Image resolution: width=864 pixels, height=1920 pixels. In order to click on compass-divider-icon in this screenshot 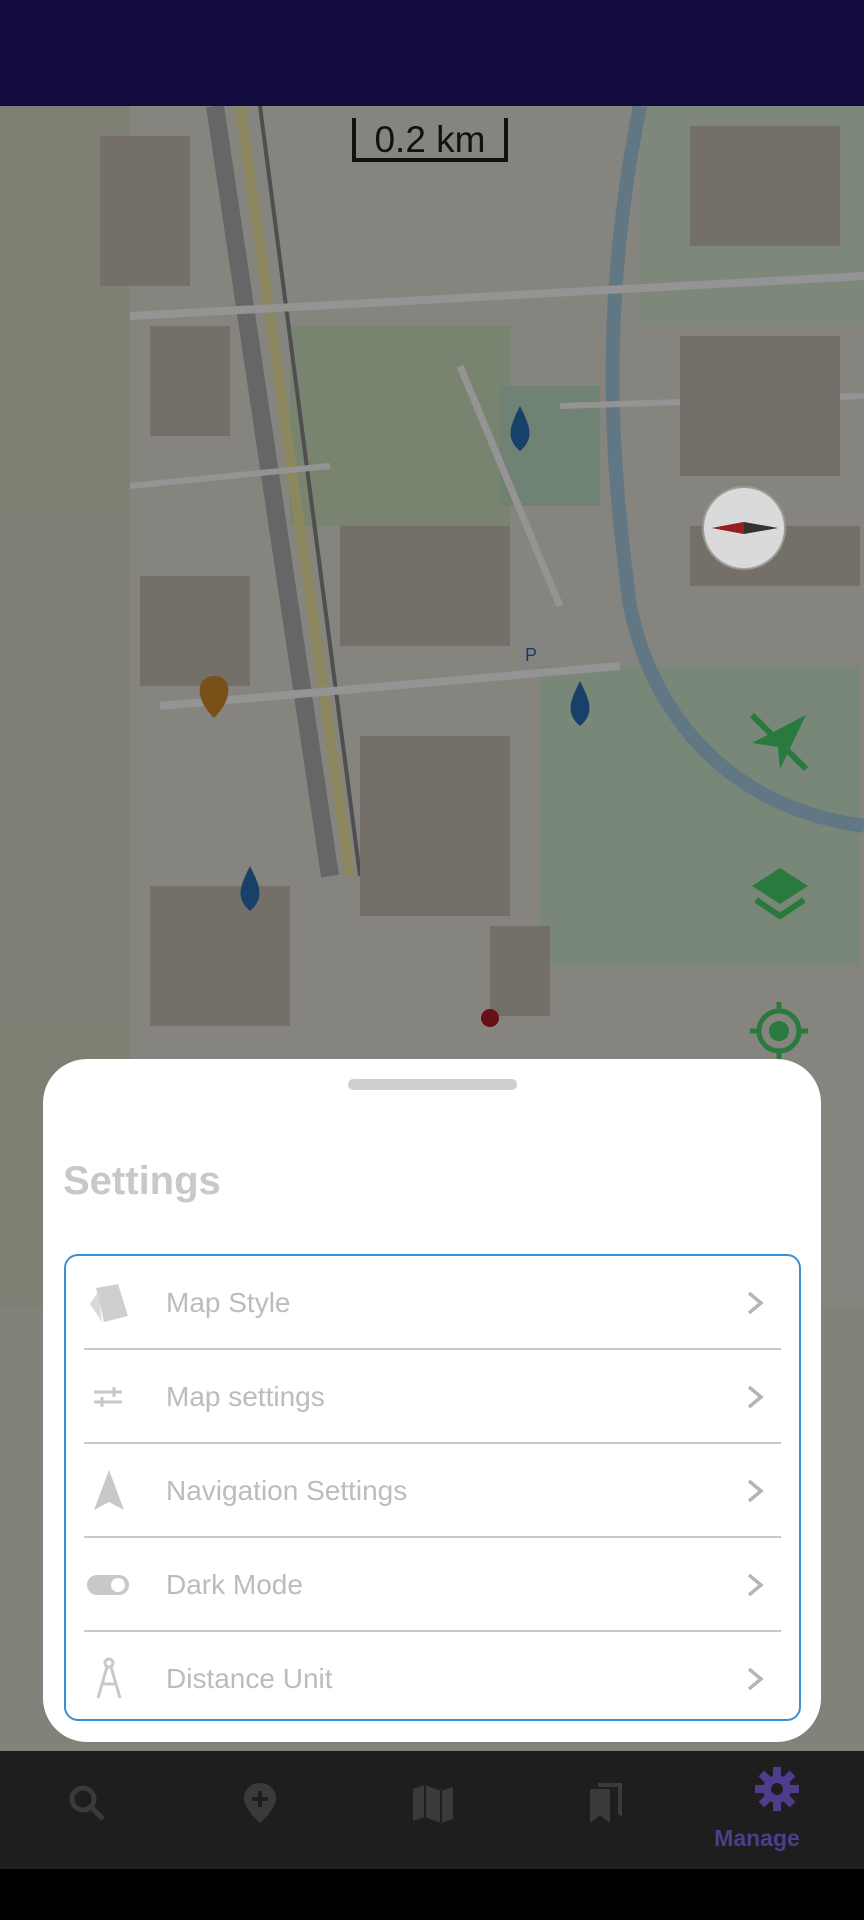, I will do `click(109, 1679)`.